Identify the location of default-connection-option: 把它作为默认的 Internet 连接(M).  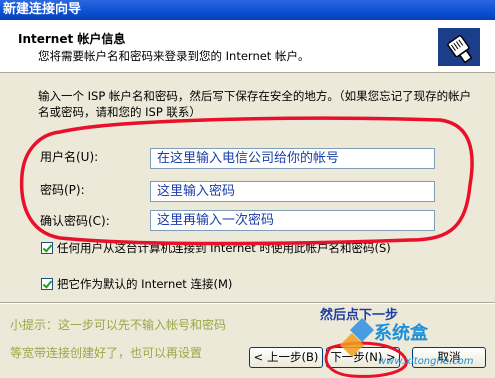
(136, 284).